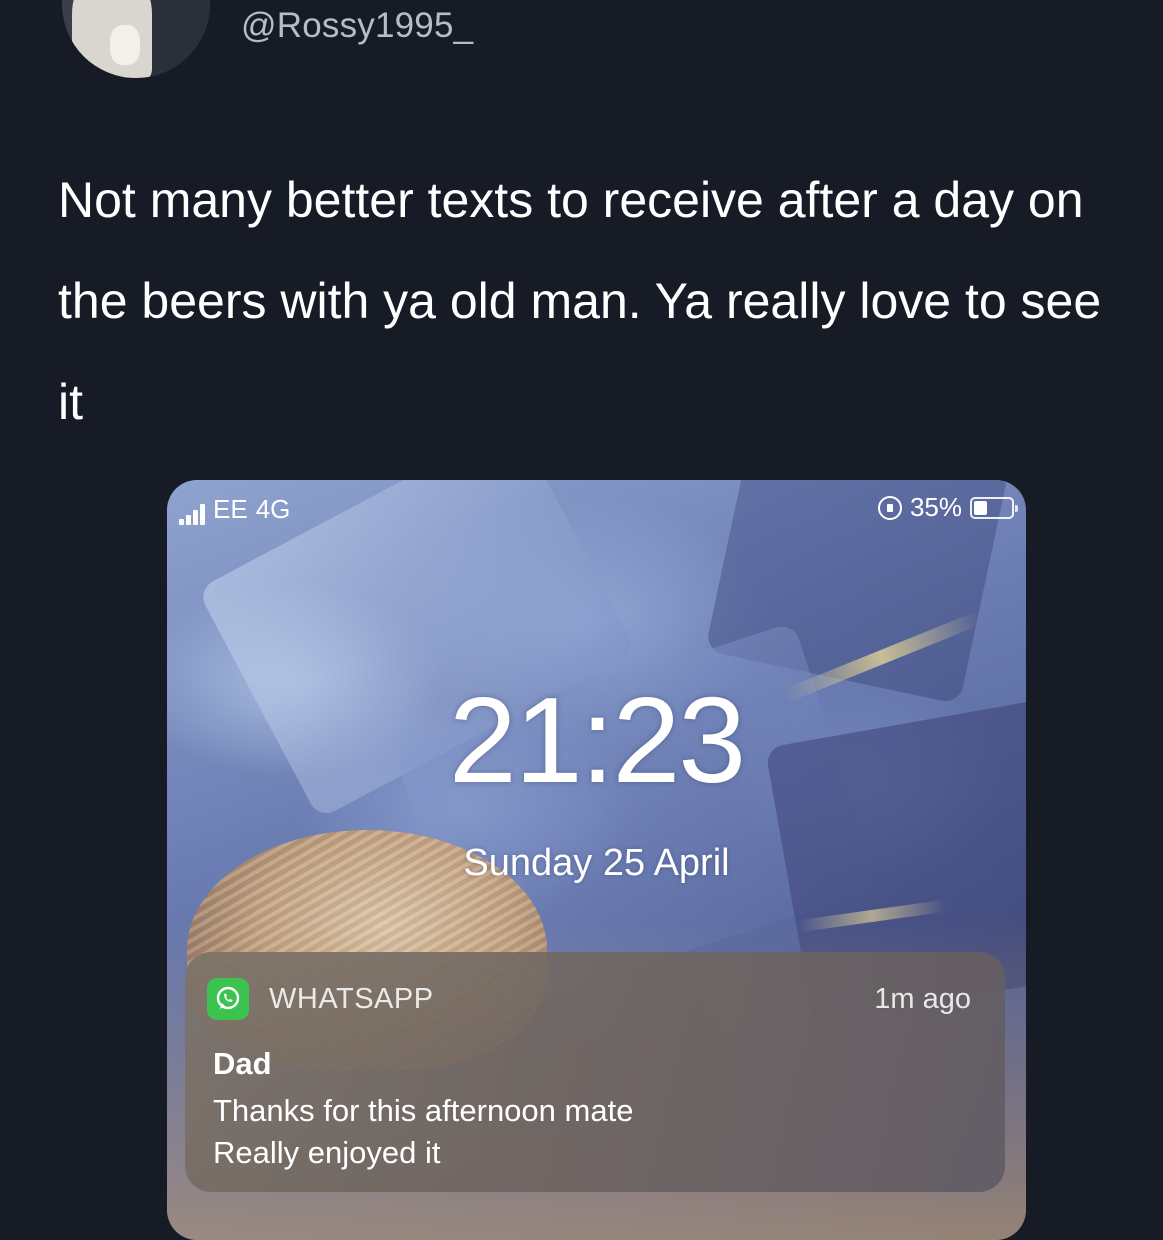  What do you see at coordinates (327, 1152) in the screenshot?
I see `notification-message-line: Really enjoyed it` at bounding box center [327, 1152].